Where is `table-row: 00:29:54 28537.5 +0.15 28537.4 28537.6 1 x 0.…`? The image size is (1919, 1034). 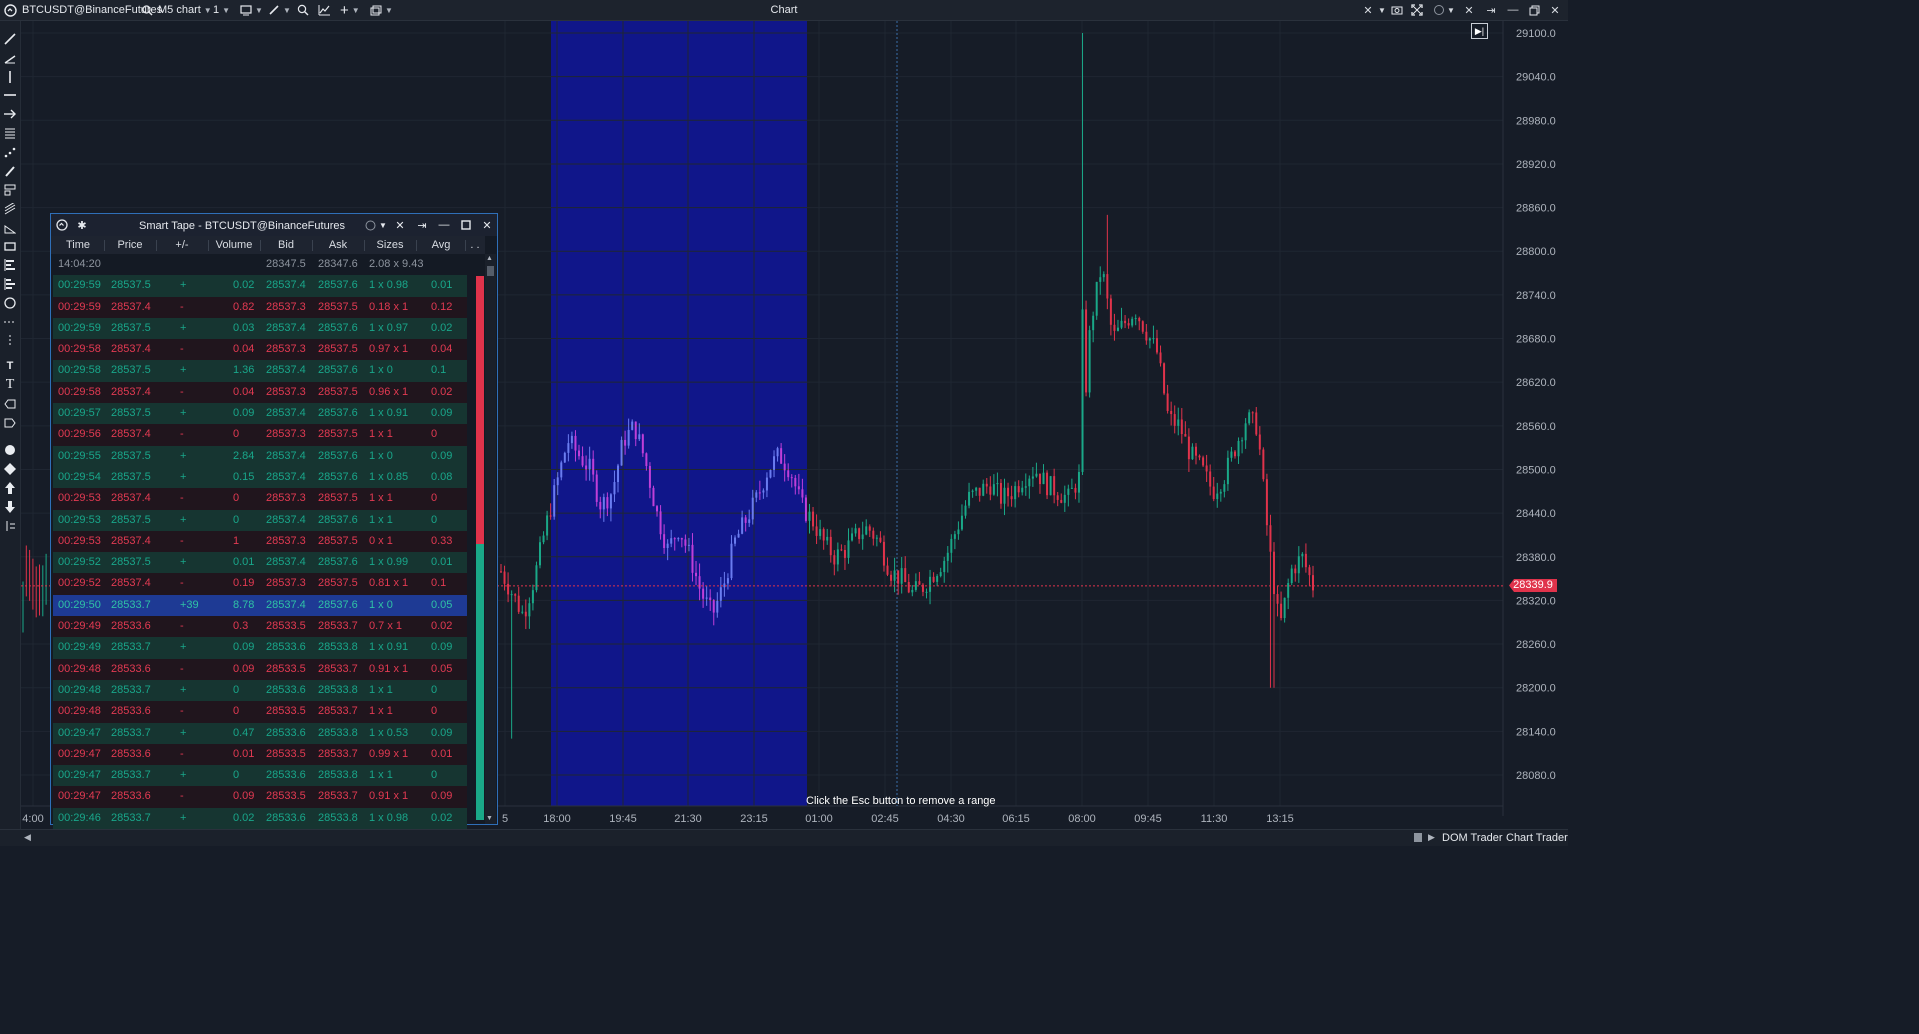 table-row: 00:29:54 28537.5 +0.15 28537.4 28537.6 1 x 0.… is located at coordinates (260, 477).